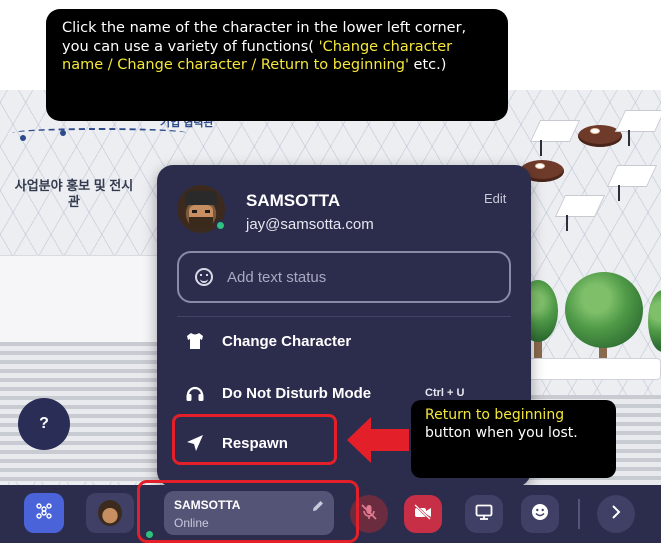 The width and height of the screenshot is (661, 543). I want to click on callout-text-end: etc.), so click(427, 65).